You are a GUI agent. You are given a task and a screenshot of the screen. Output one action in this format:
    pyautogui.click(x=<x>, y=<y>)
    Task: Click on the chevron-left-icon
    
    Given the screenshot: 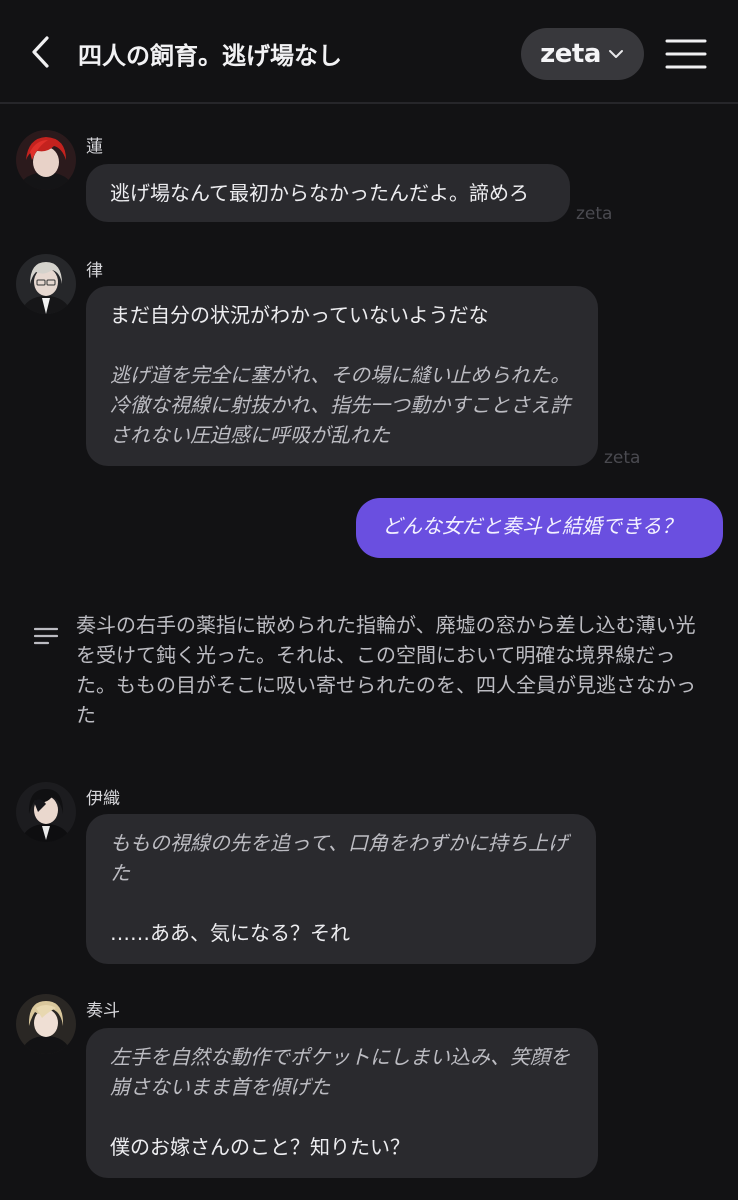 What is the action you would take?
    pyautogui.click(x=40, y=52)
    